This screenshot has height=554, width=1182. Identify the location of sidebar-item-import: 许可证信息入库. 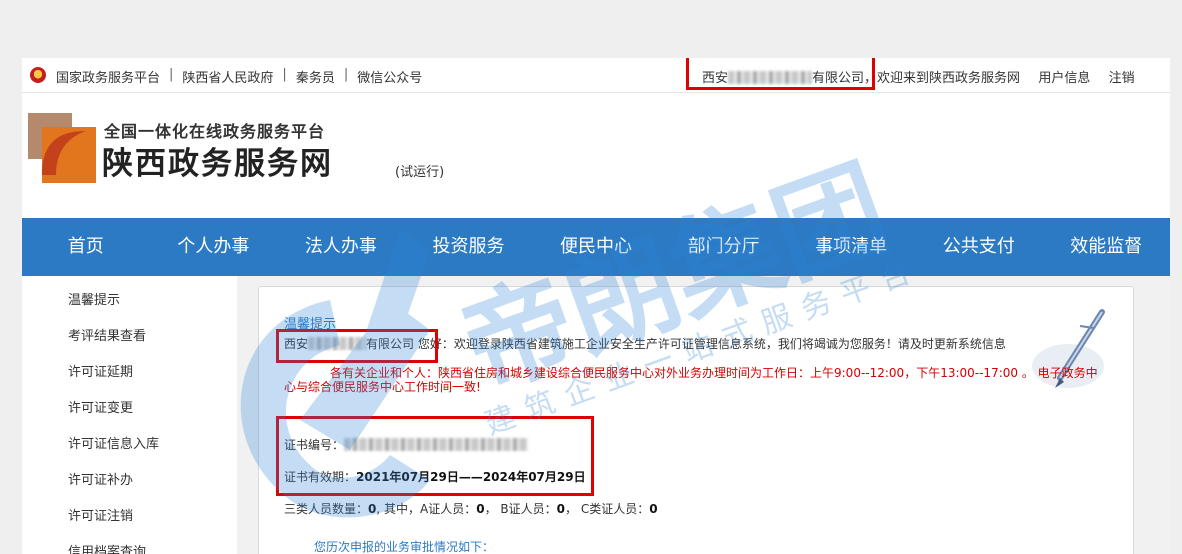
(113, 442).